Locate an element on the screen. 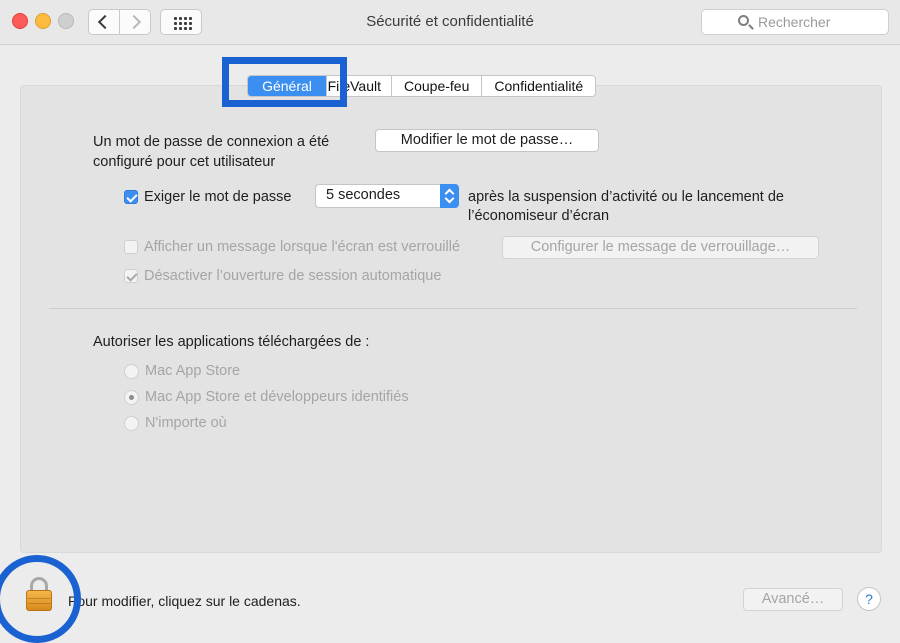 This screenshot has height=643, width=900. grid-icon is located at coordinates (183, 23).